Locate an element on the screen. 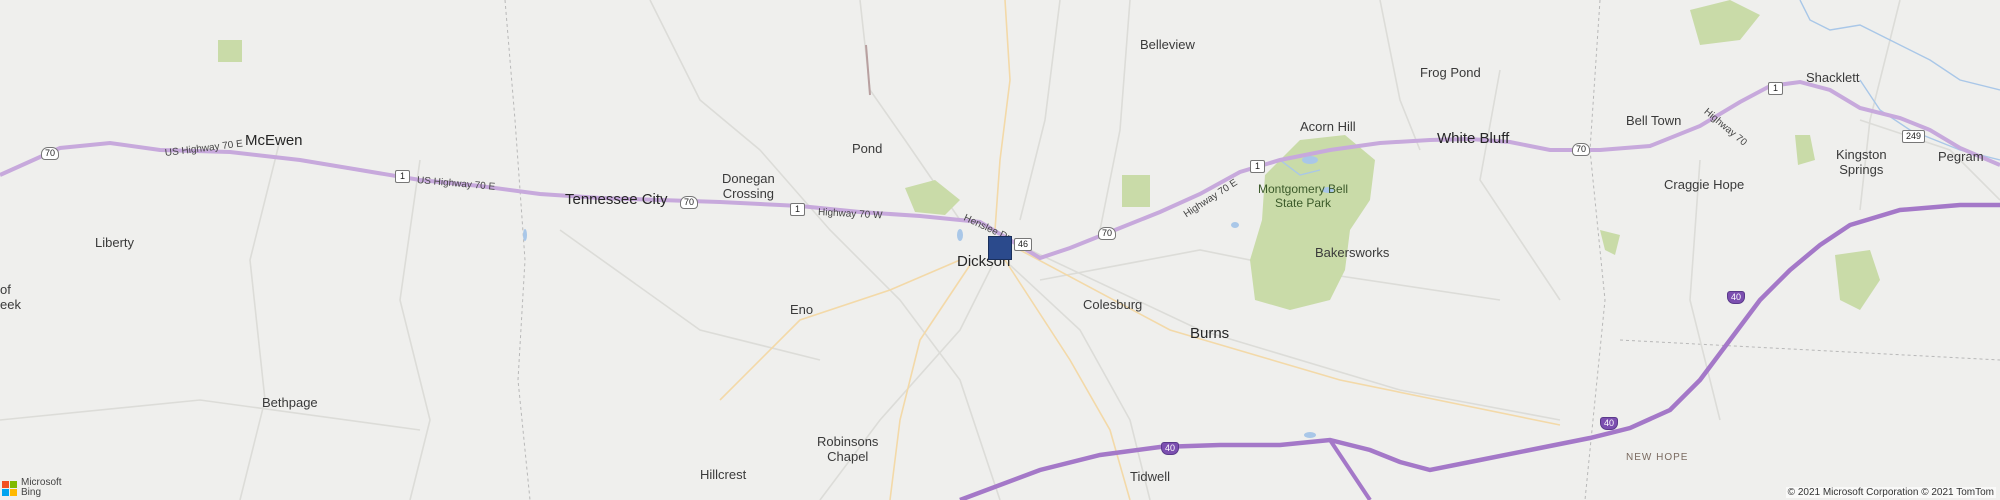 The height and width of the screenshot is (500, 2000). runway is located at coordinates (868, 70).